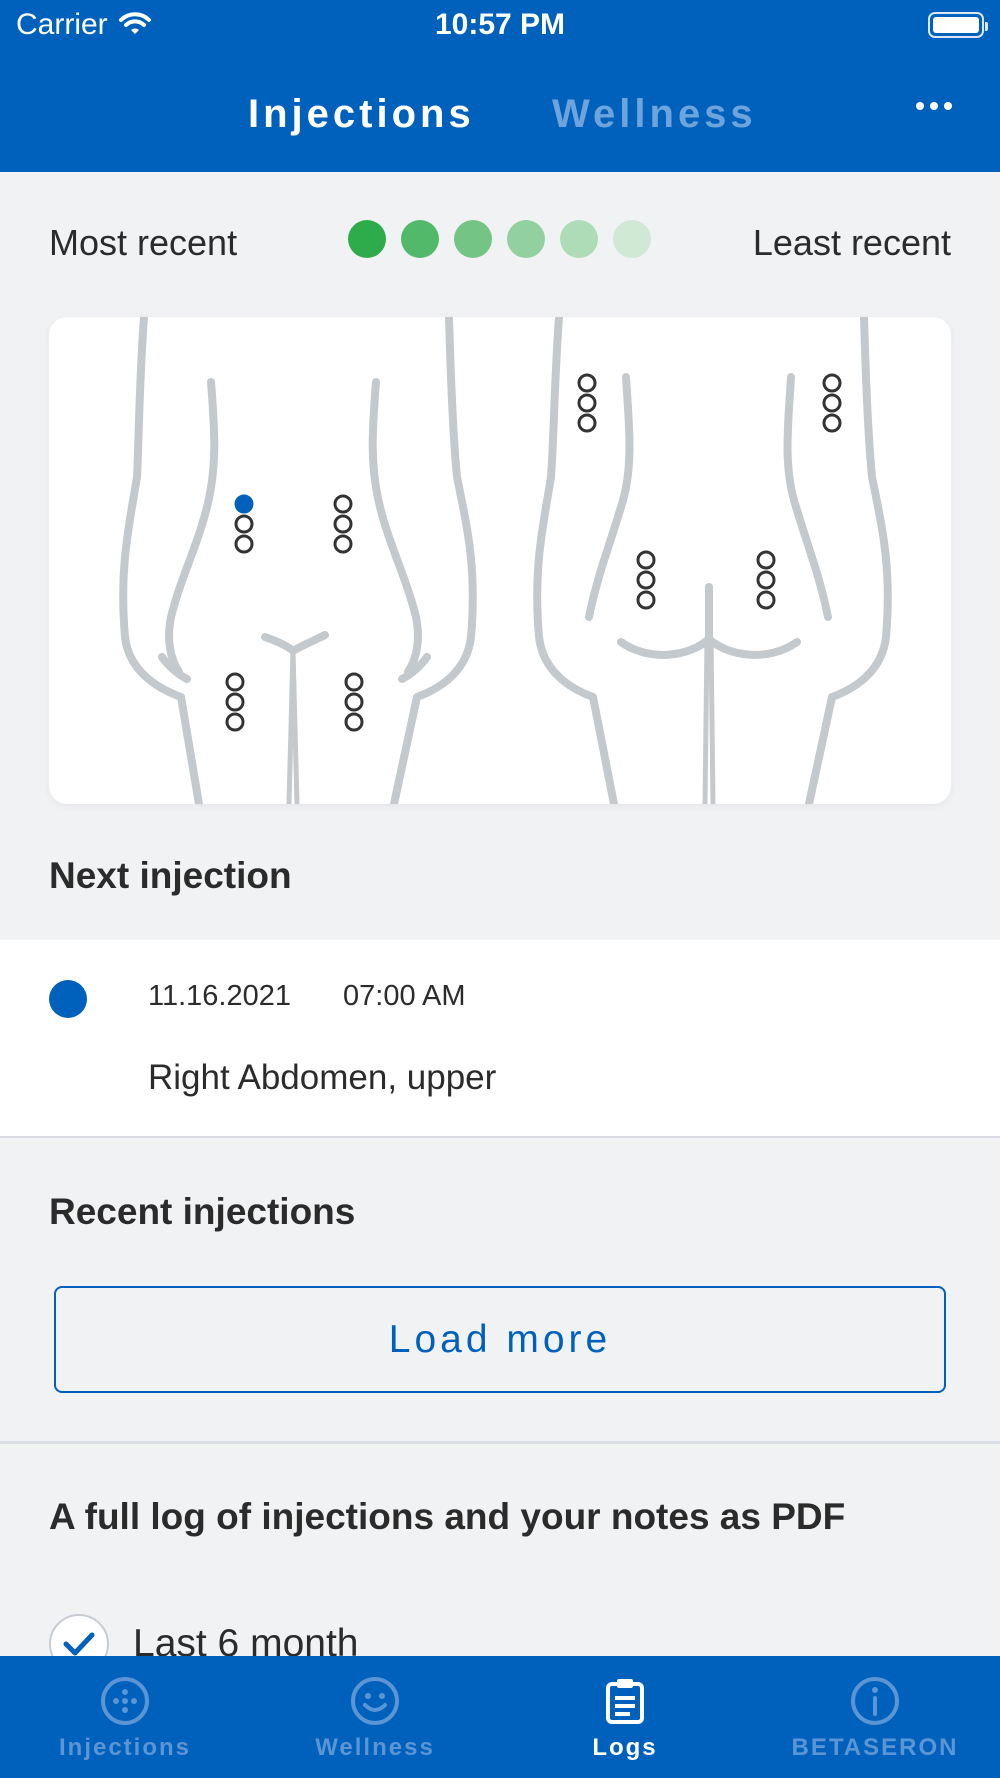 The image size is (1000, 1778). I want to click on tabbar-item-injections: Injections, so click(125, 1717).